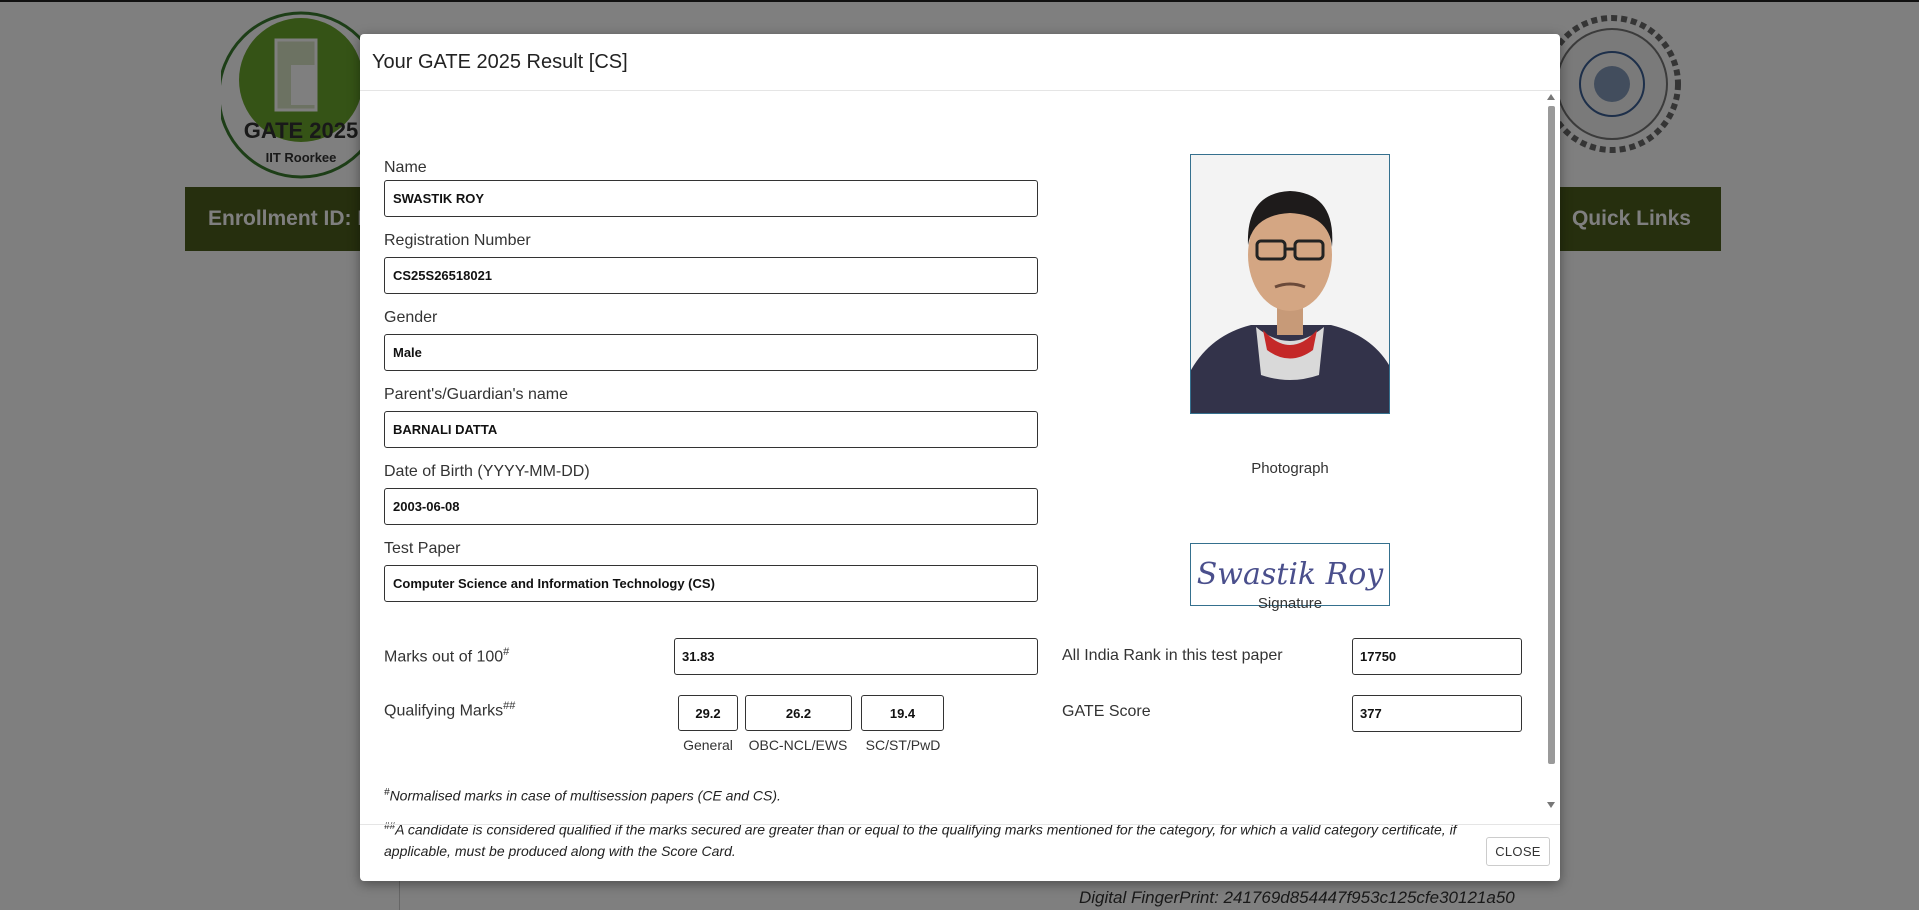  I want to click on general-caption: General, so click(708, 745).